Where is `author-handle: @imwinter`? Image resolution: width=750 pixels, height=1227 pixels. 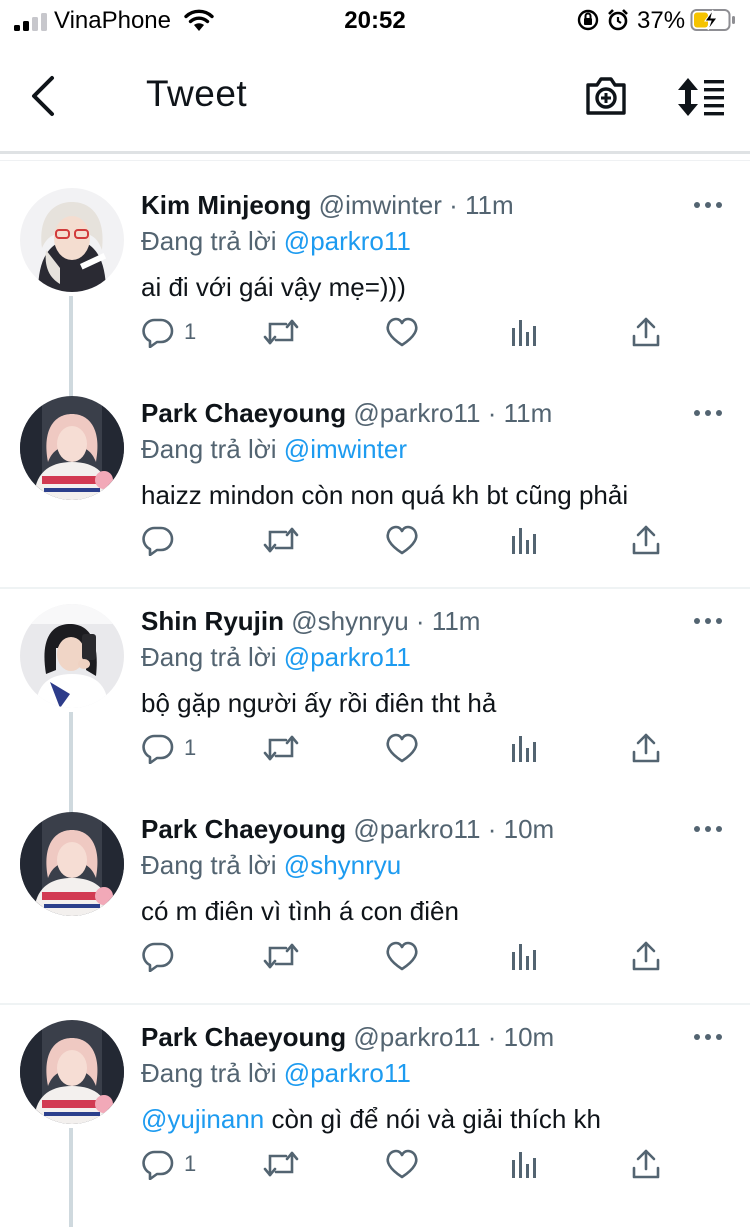
author-handle: @imwinter is located at coordinates (380, 205).